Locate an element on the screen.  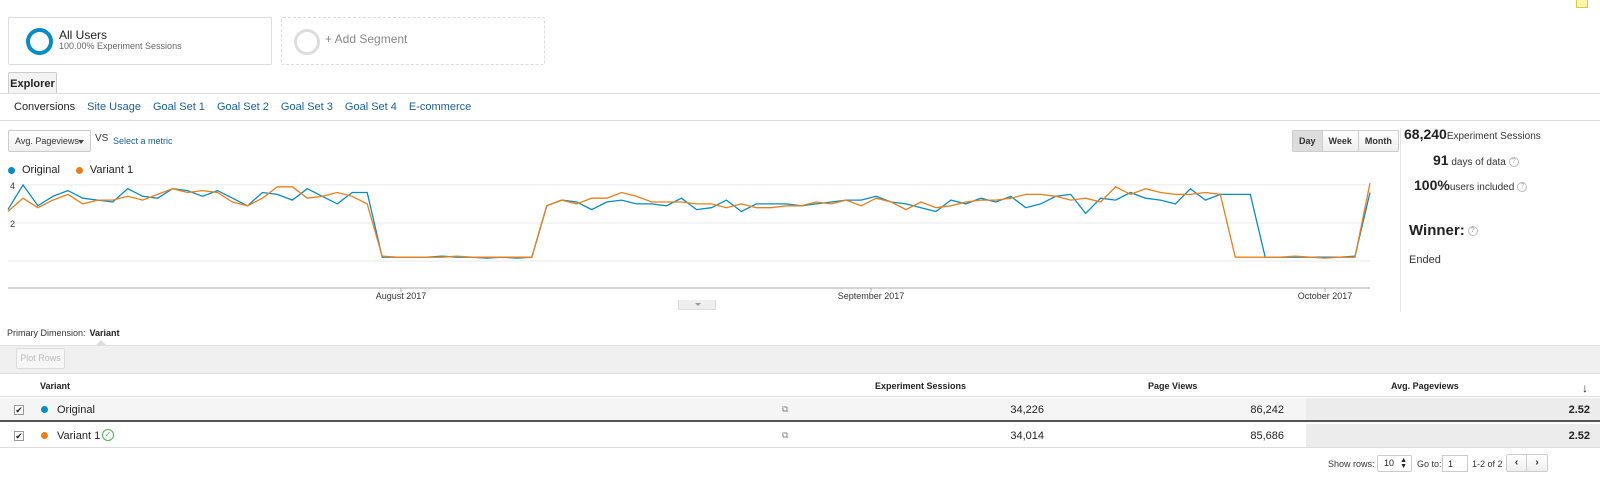
note-flag-icon is located at coordinates (1582, 4).